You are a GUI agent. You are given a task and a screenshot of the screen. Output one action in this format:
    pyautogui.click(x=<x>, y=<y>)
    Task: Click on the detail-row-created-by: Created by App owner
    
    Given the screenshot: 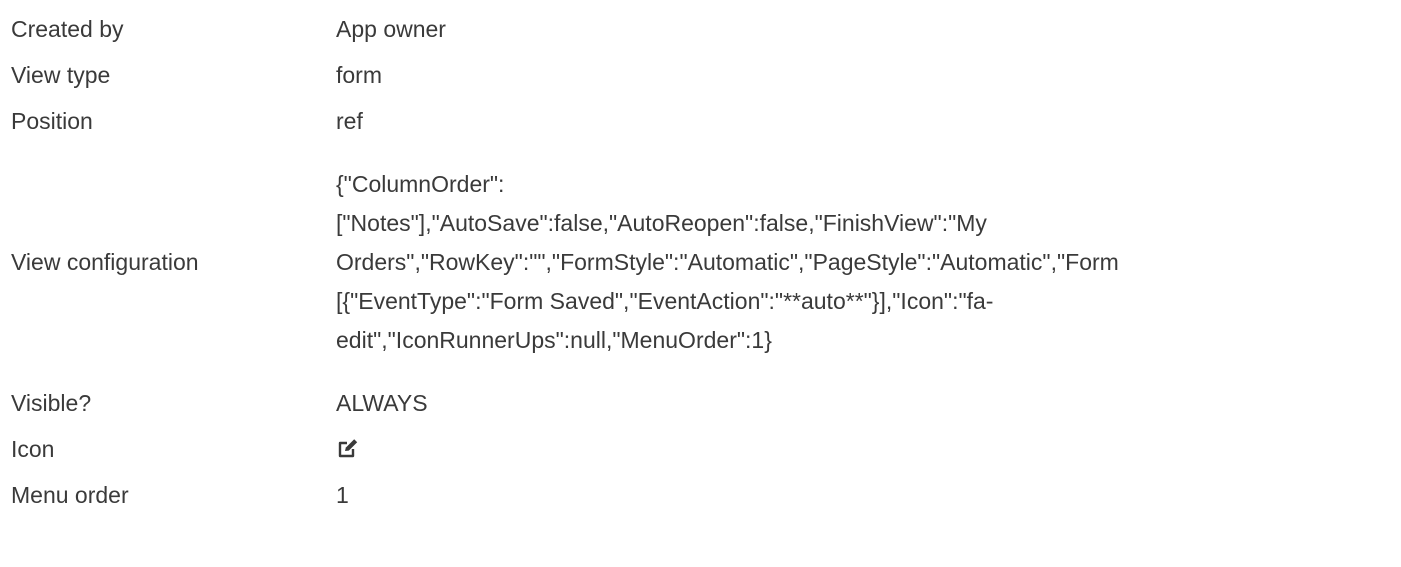 What is the action you would take?
    pyautogui.click(x=700, y=29)
    